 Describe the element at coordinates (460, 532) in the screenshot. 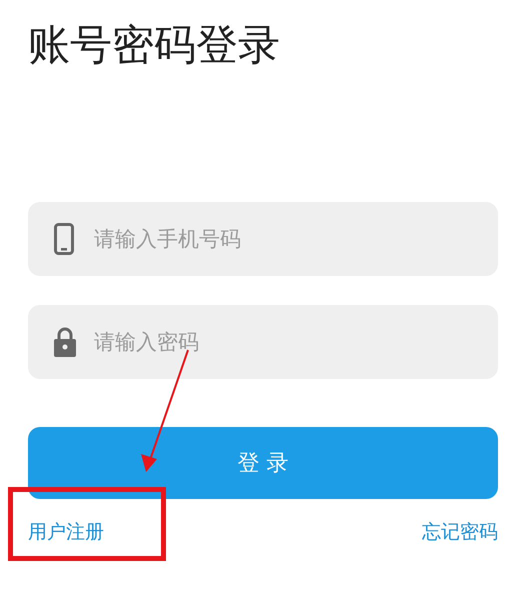

I see `forgot-password-link: 忘记密码` at that location.